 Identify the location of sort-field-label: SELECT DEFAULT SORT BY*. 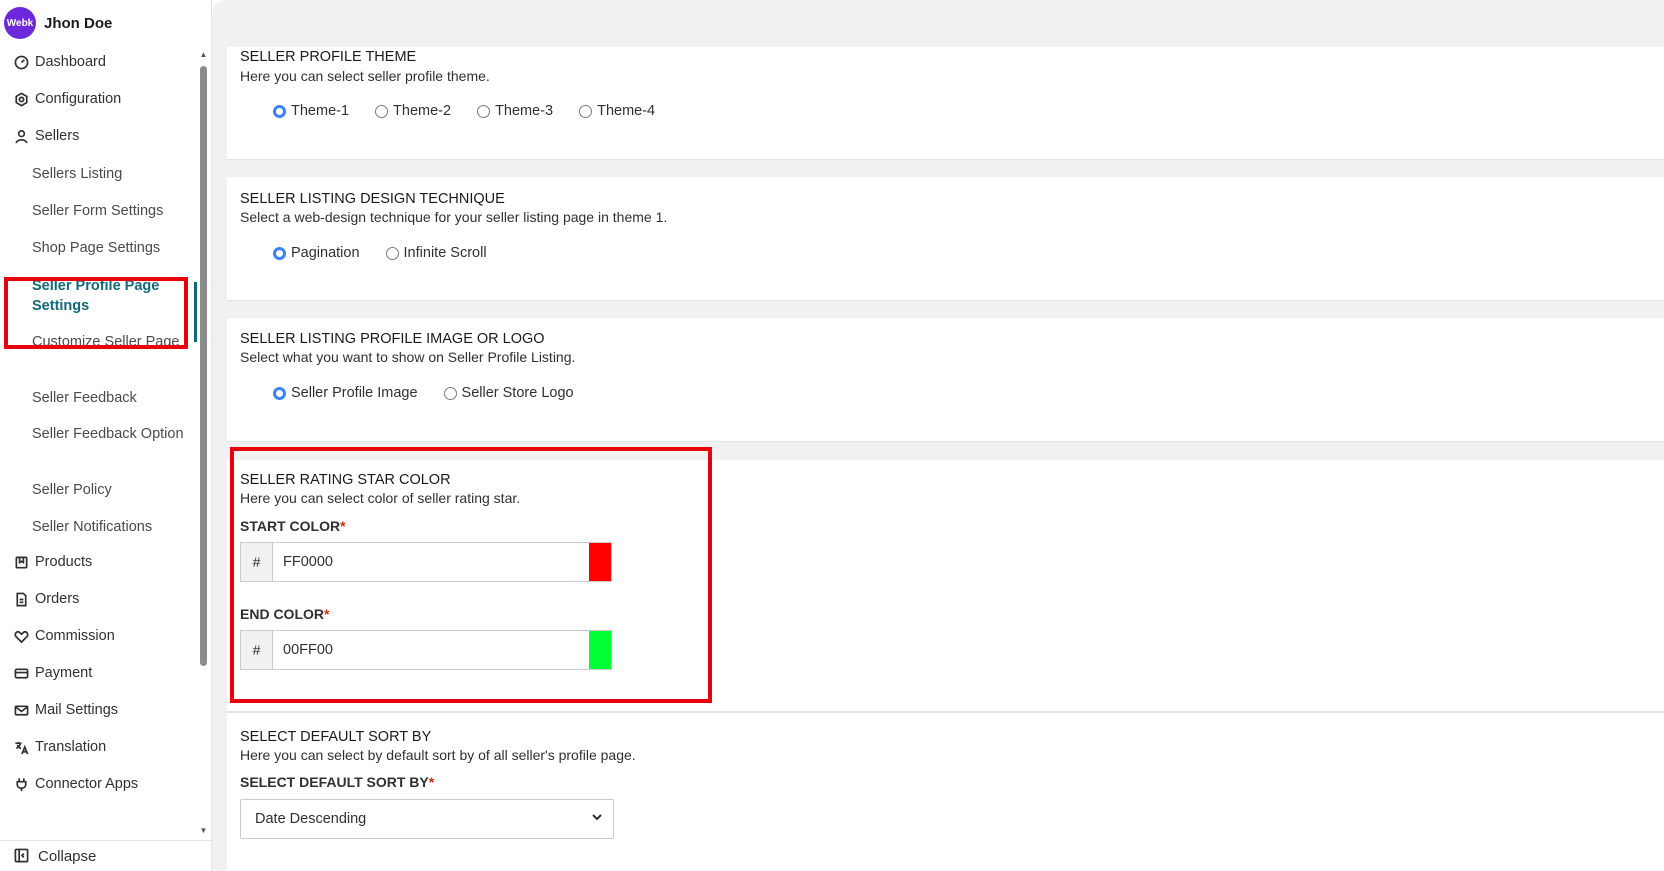
(337, 782).